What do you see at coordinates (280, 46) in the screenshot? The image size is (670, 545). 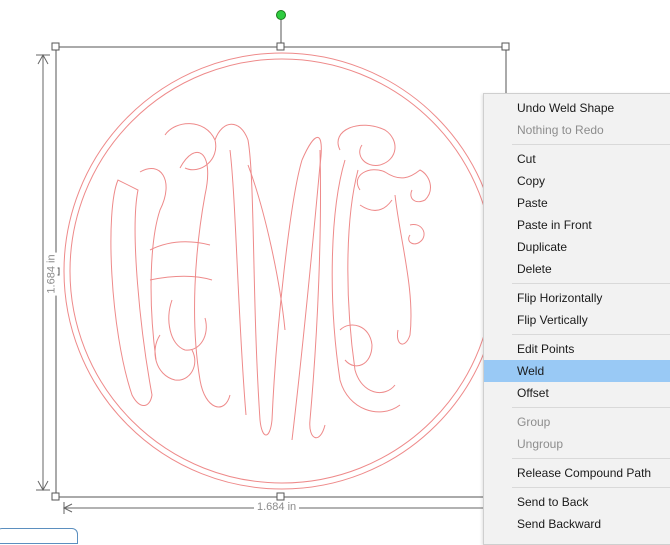 I see `handle-top-center` at bounding box center [280, 46].